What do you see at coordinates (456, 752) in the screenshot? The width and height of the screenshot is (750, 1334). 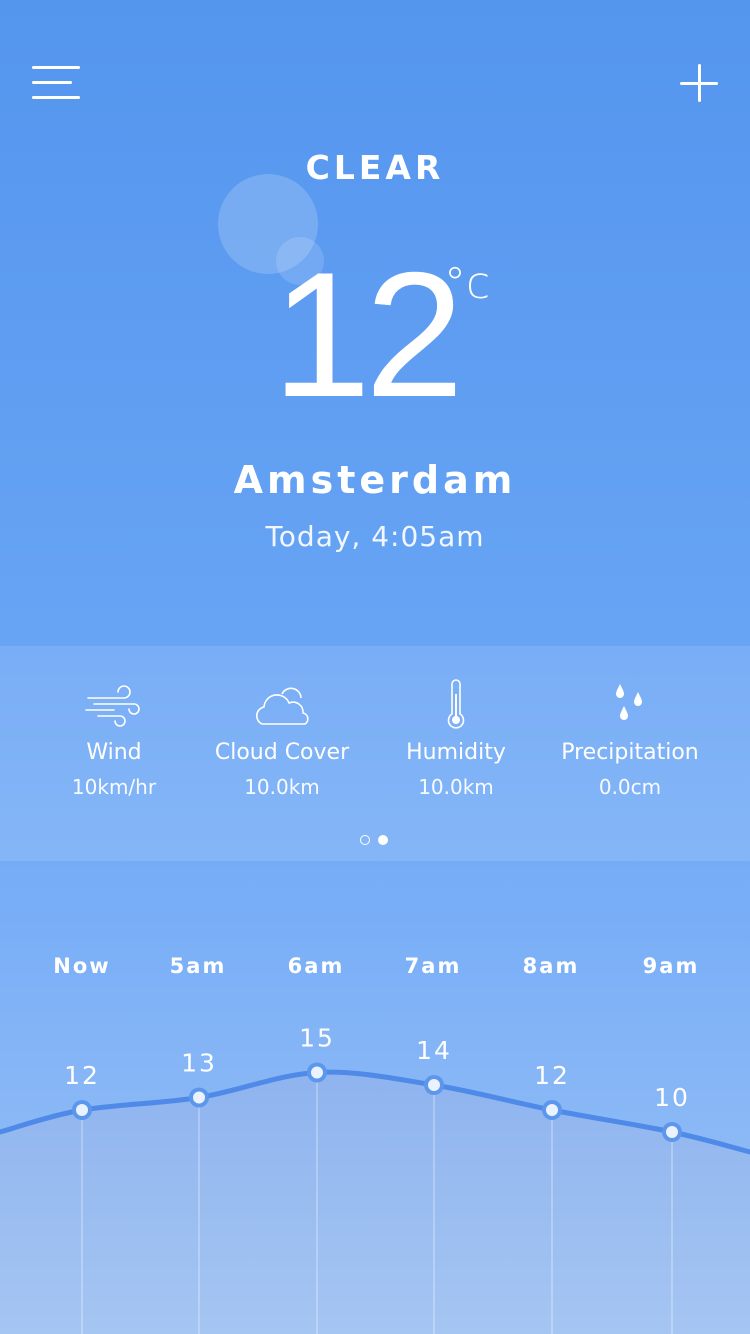 I see `stat-label: Humidity` at bounding box center [456, 752].